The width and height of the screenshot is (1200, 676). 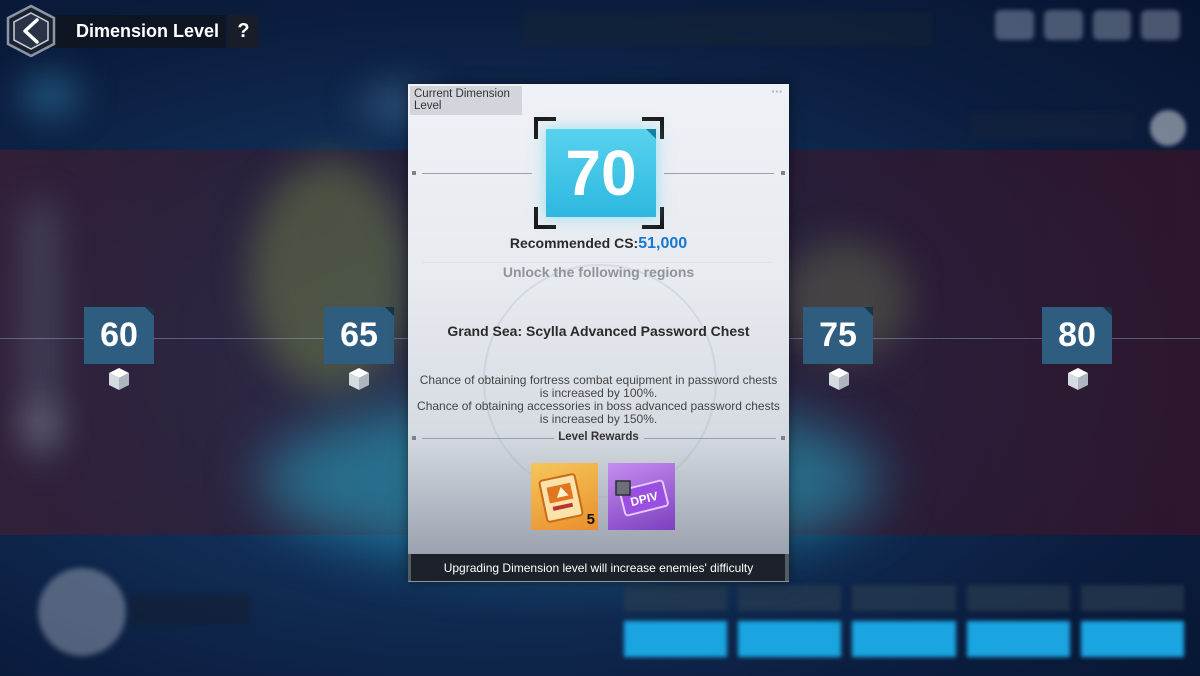 I want to click on level-value: 80, so click(x=1077, y=335).